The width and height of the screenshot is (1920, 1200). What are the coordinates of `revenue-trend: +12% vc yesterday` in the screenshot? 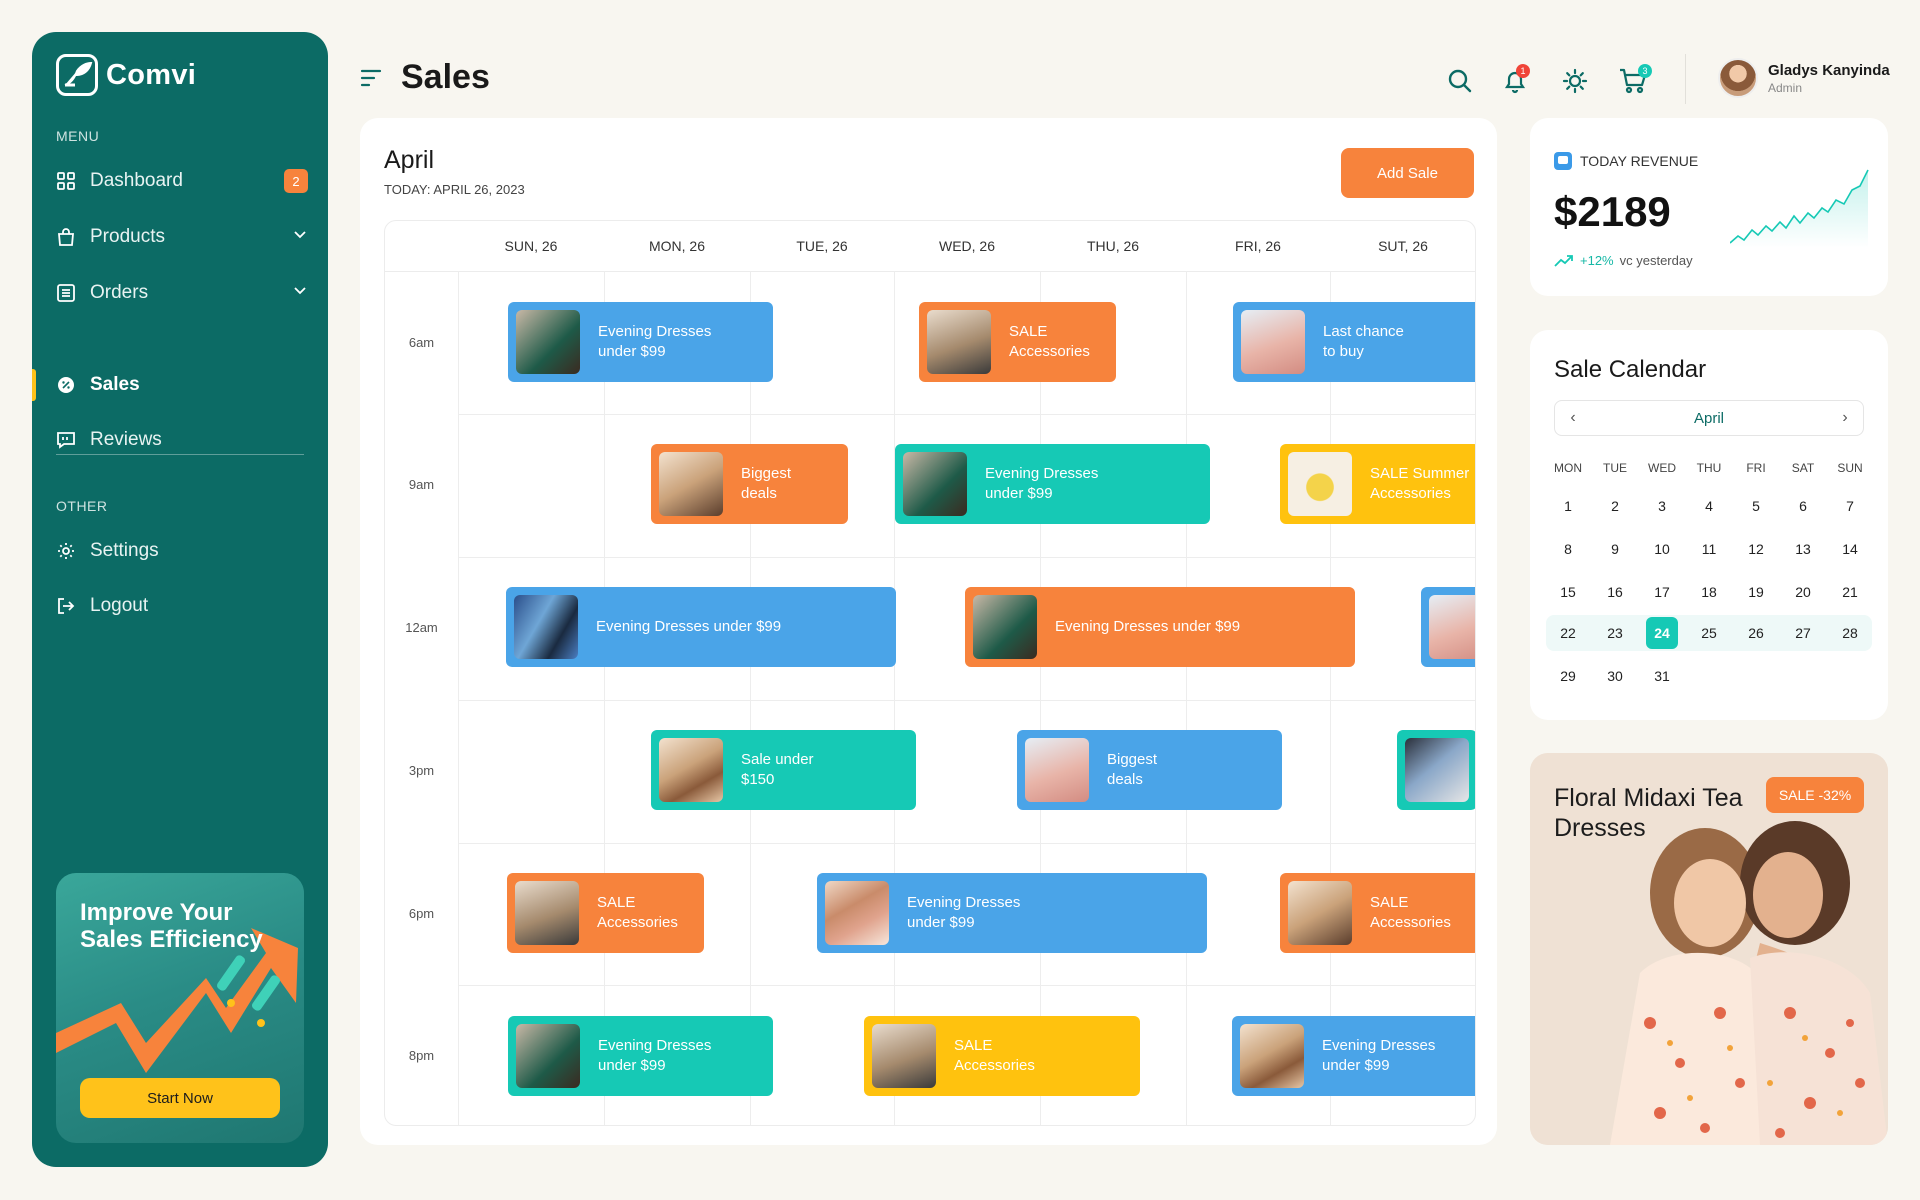 It's located at (1623, 260).